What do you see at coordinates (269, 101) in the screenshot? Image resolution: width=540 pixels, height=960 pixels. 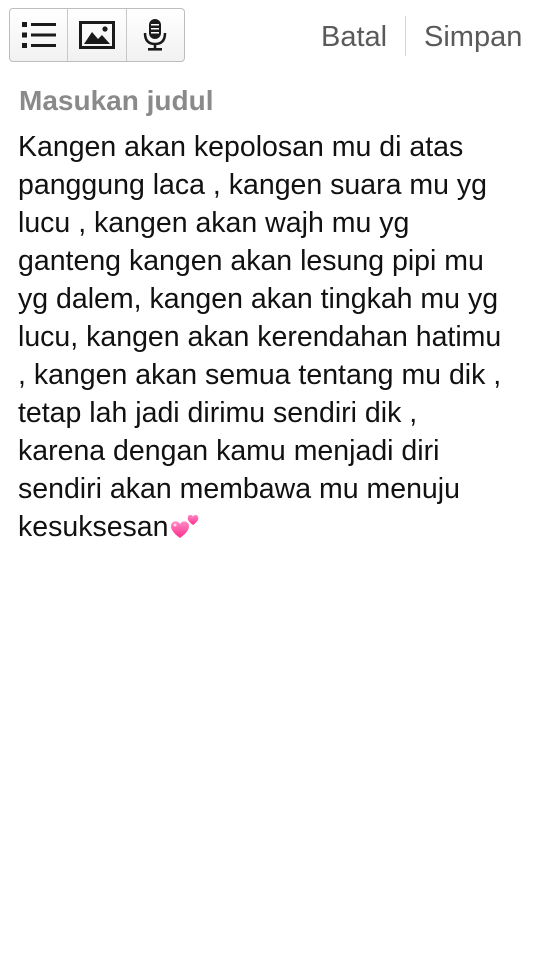 I see `title-input` at bounding box center [269, 101].